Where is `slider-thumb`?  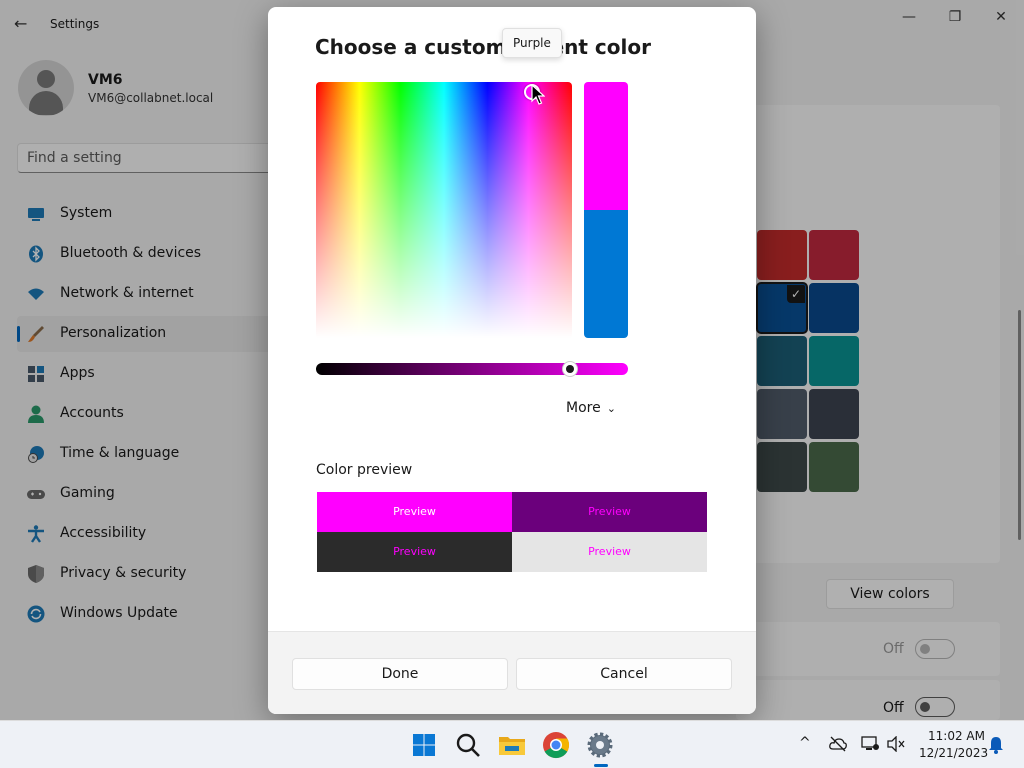 slider-thumb is located at coordinates (570, 369).